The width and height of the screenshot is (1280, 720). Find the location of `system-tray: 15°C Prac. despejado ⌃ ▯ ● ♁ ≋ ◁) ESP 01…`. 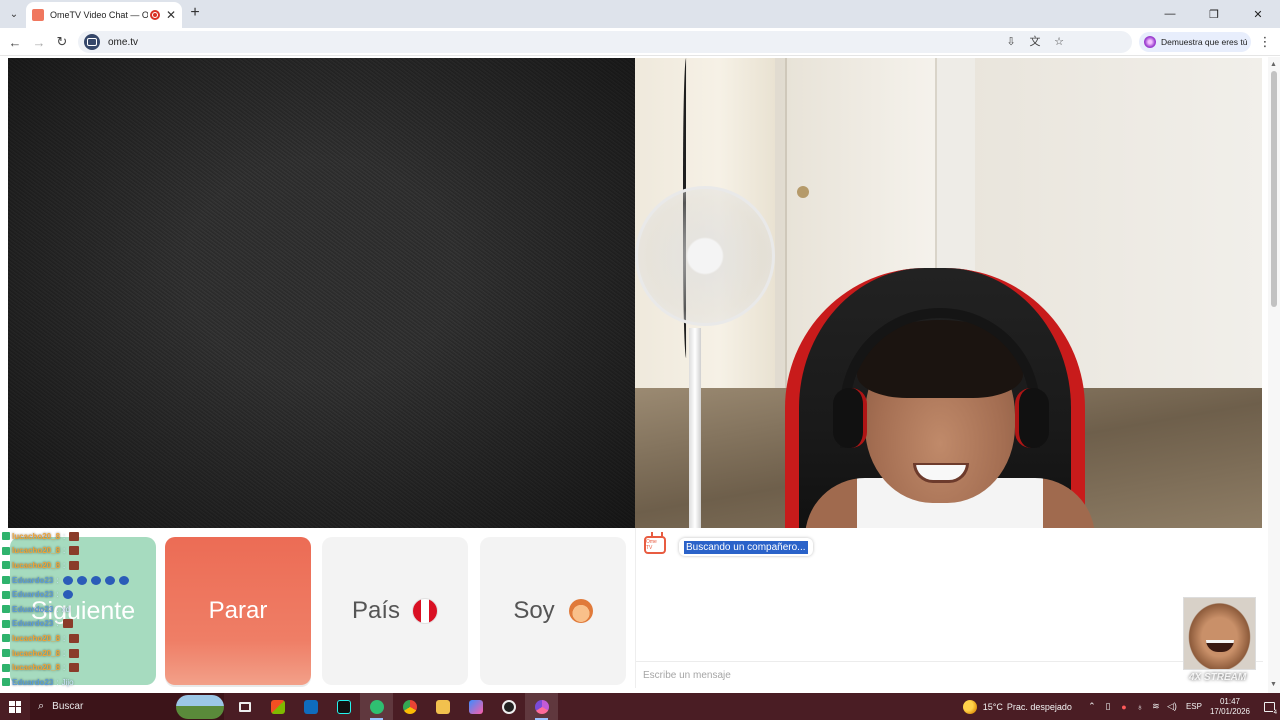

system-tray: 15°C Prac. despejado ⌃ ▯ ● ♁ ≋ ◁) ESP 01… is located at coordinates (1121, 706).